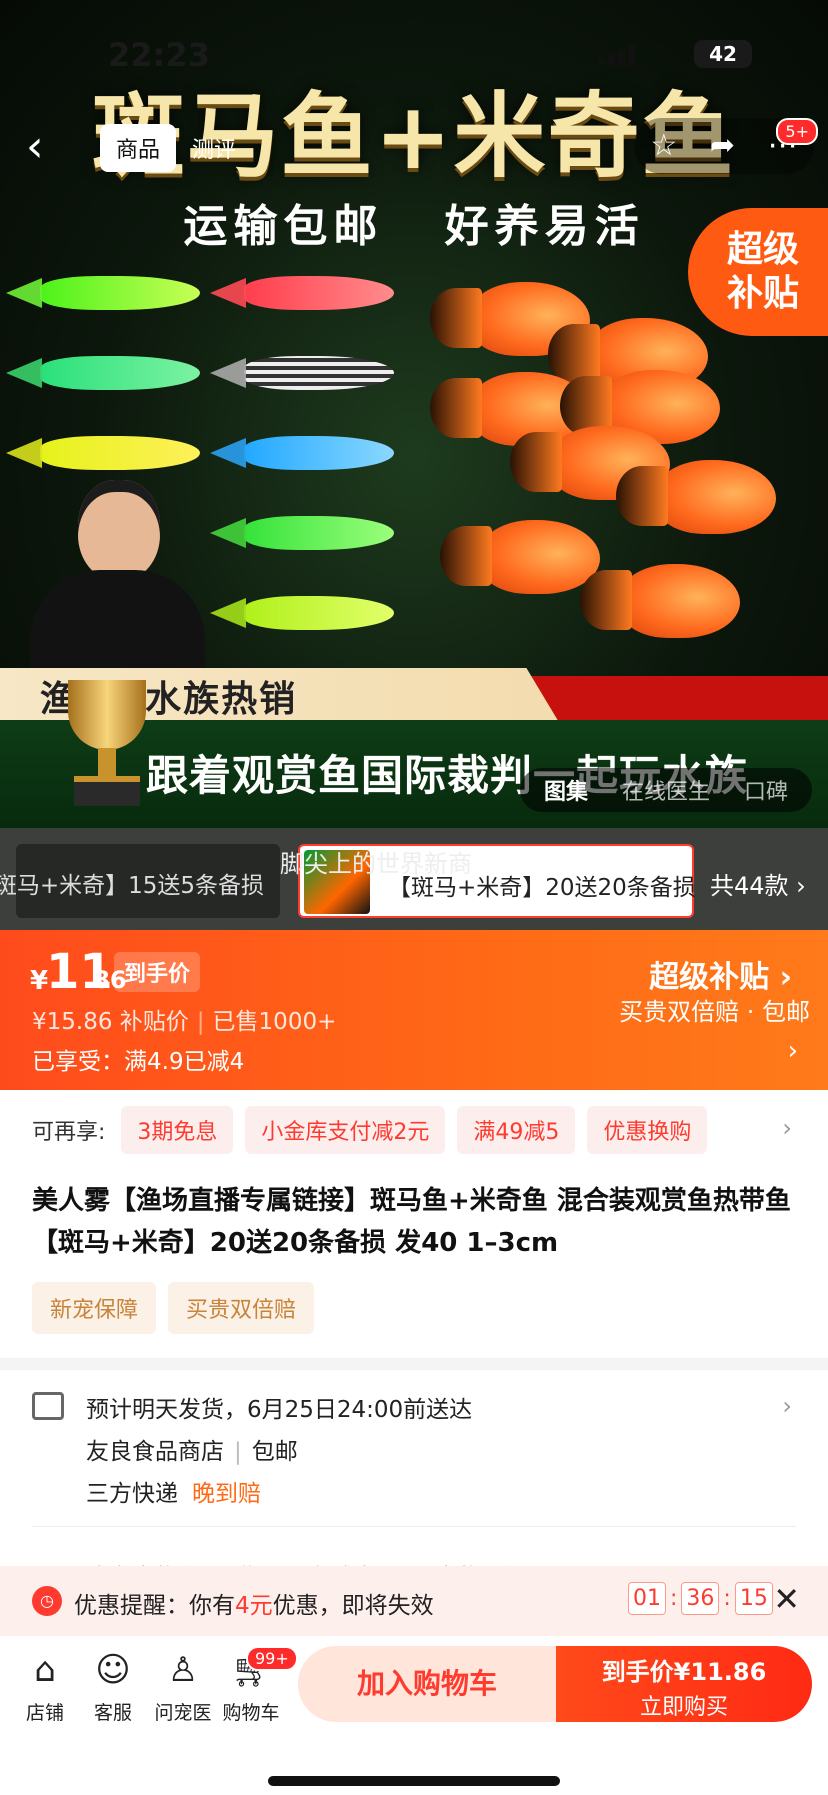 The image size is (828, 1795). What do you see at coordinates (214, 148) in the screenshot?
I see `tab-review: 测评` at bounding box center [214, 148].